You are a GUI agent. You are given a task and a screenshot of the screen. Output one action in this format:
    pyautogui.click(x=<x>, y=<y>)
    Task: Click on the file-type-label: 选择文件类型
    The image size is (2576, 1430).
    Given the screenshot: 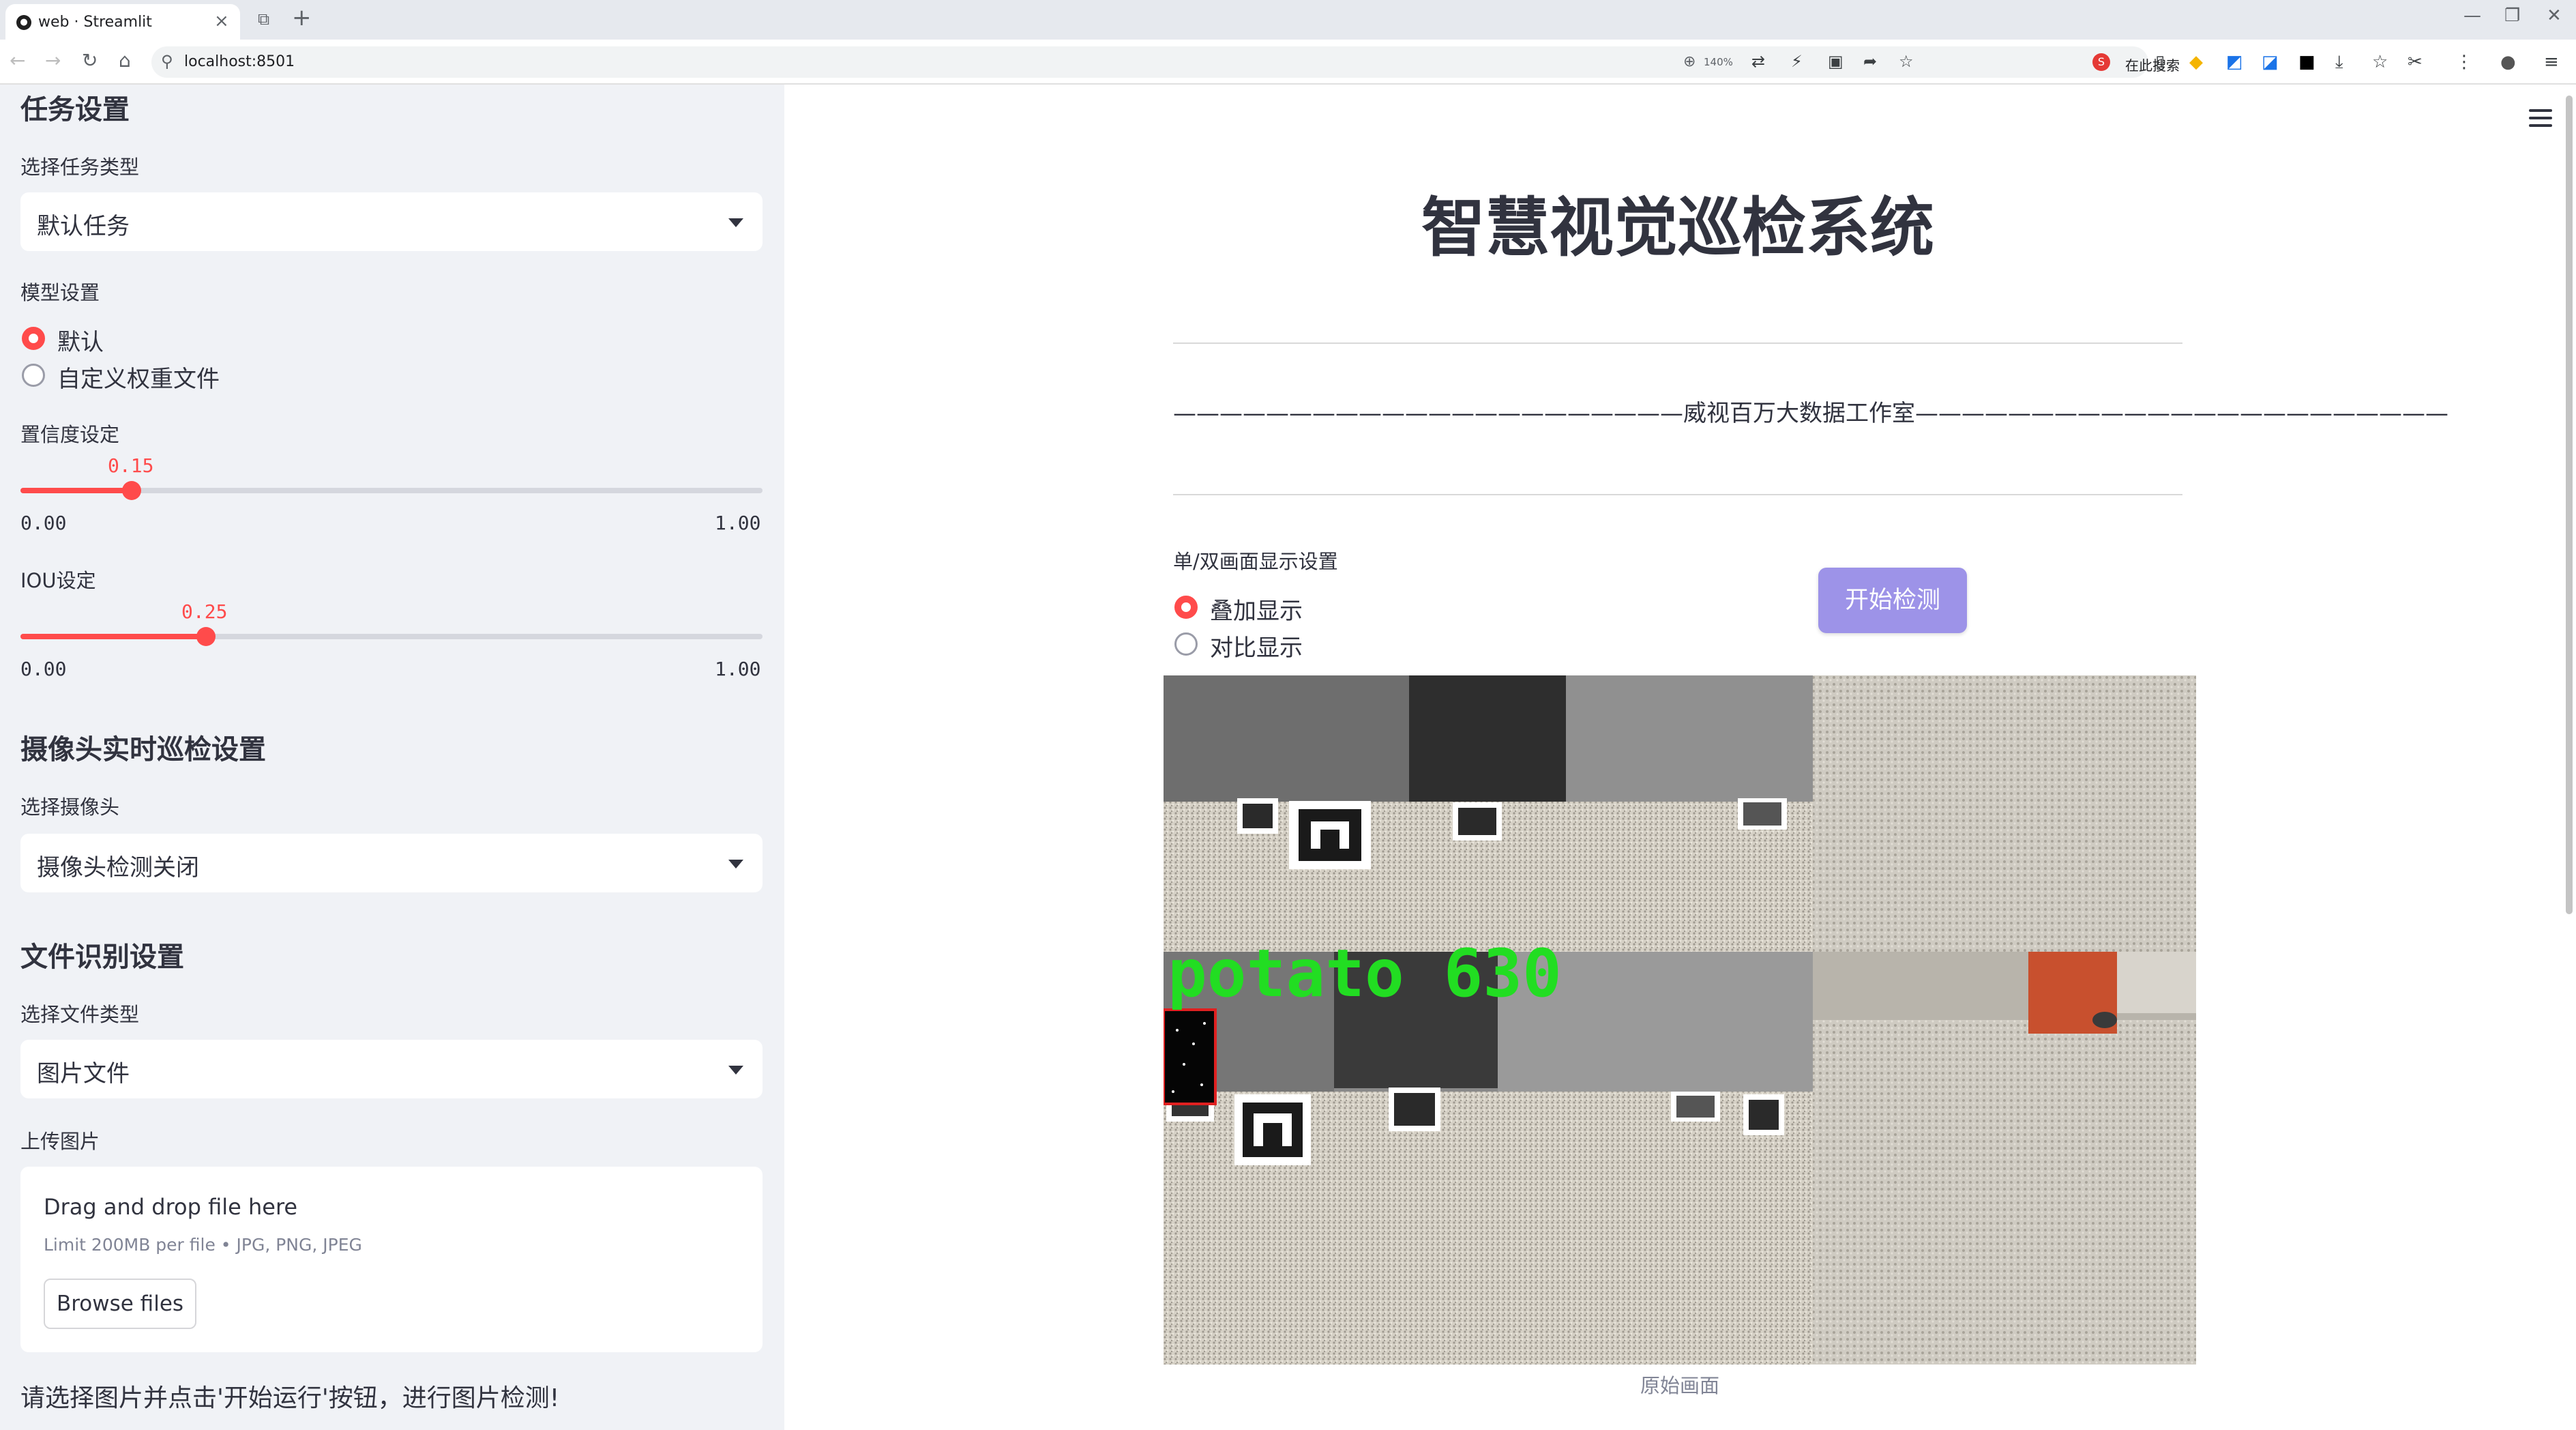 What is the action you would take?
    pyautogui.click(x=80, y=1014)
    